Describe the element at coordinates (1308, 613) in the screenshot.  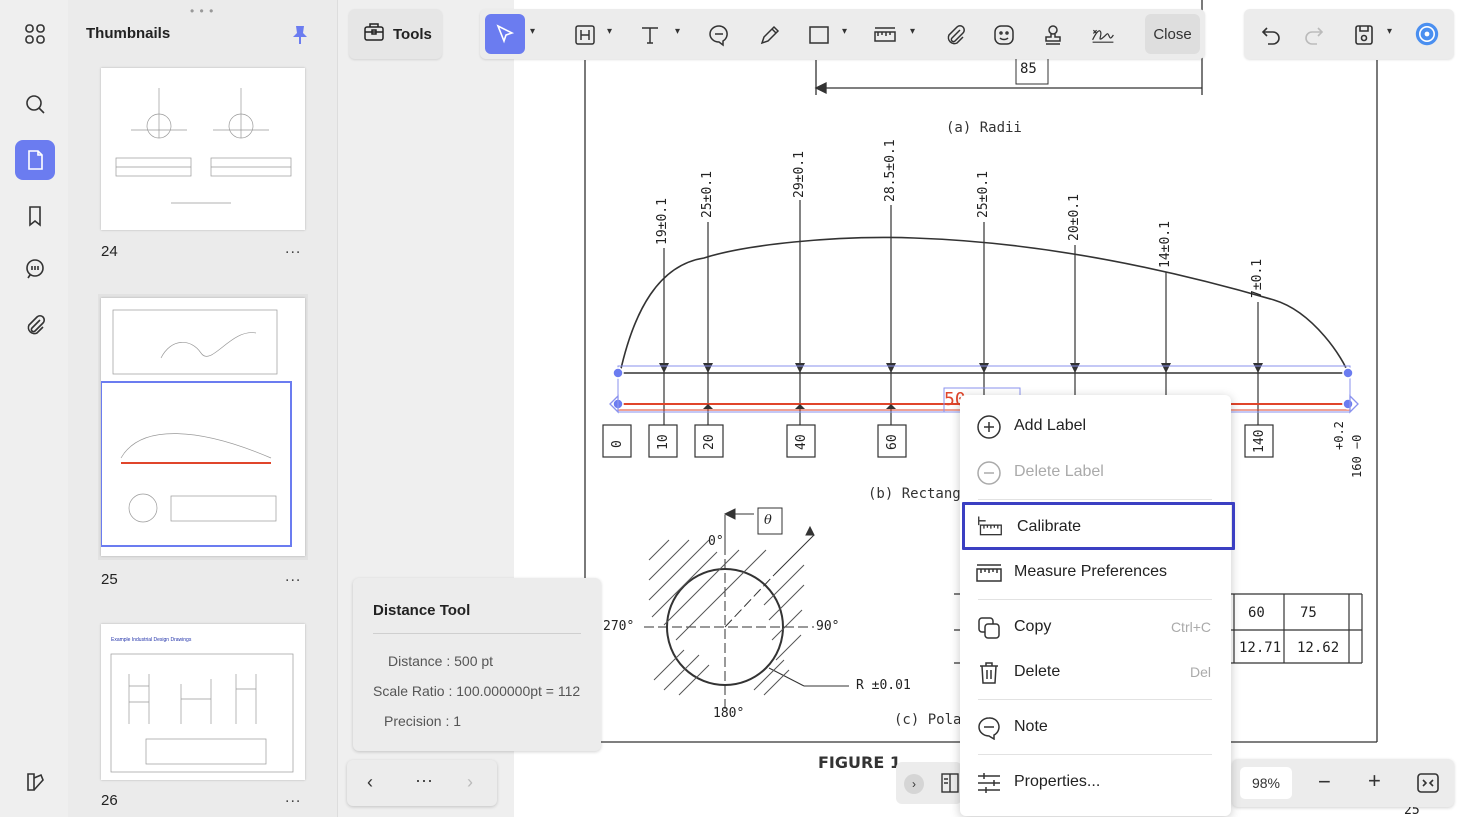
I see `table-cell: 75` at that location.